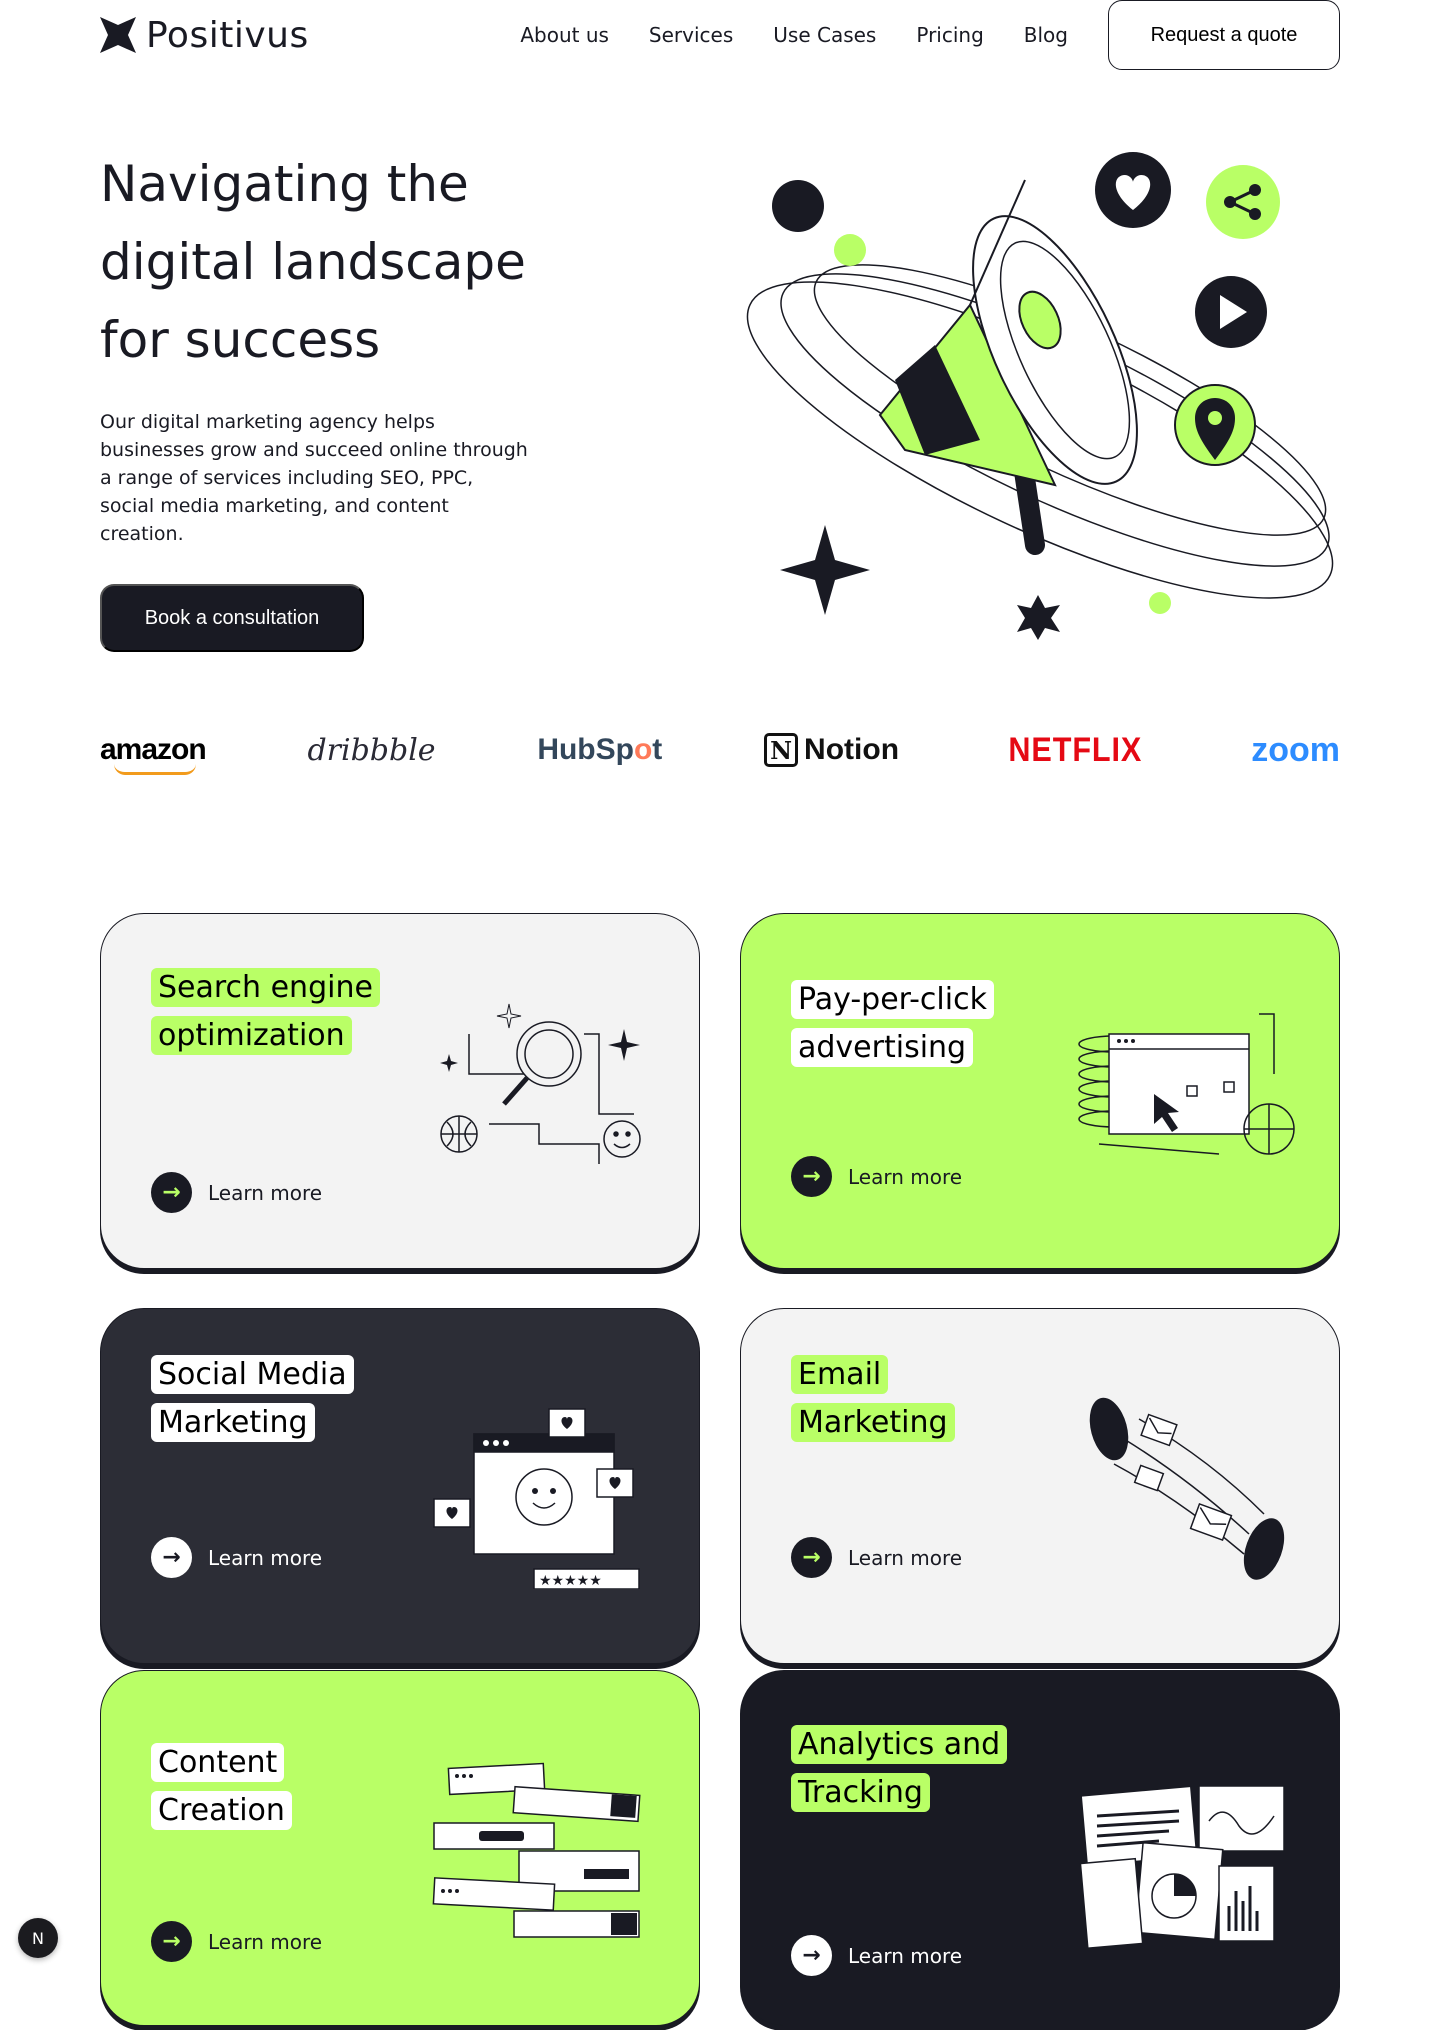 The height and width of the screenshot is (2030, 1440). What do you see at coordinates (227, 35) in the screenshot?
I see `logo-text: Positivus` at bounding box center [227, 35].